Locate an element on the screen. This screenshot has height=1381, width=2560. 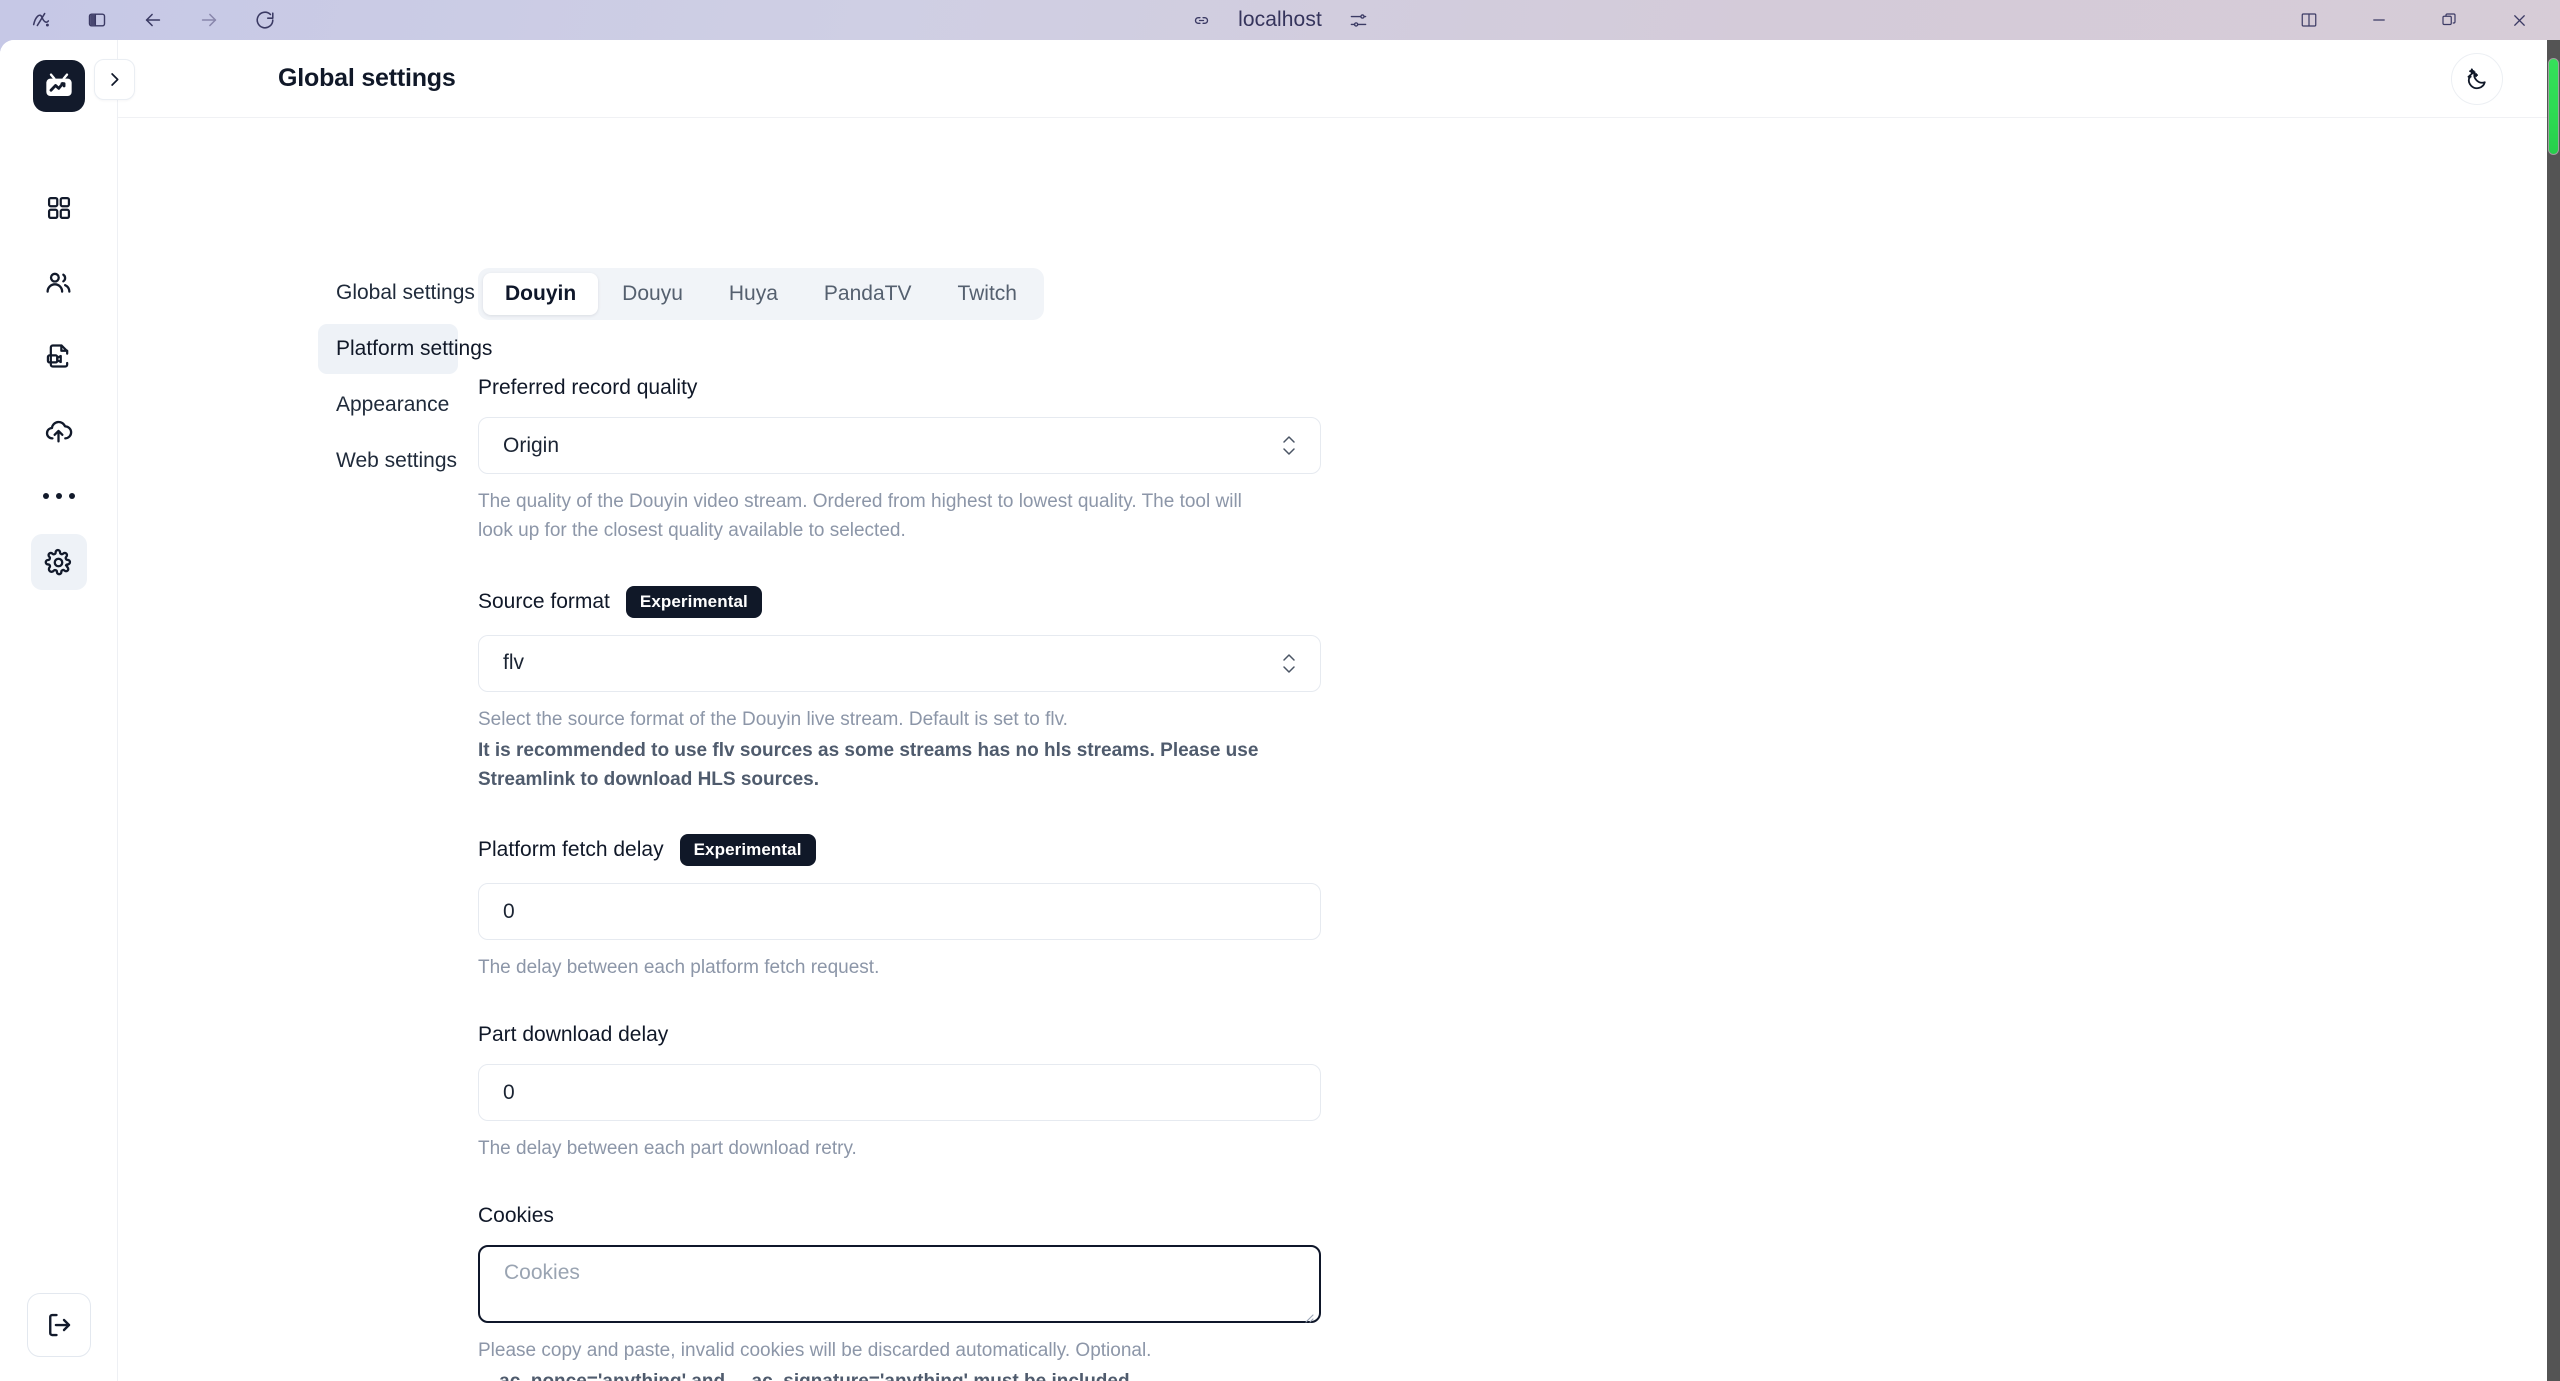
platform-tabbar: Douyin Douyu Huya PandaTV Twitch is located at coordinates (761, 294).